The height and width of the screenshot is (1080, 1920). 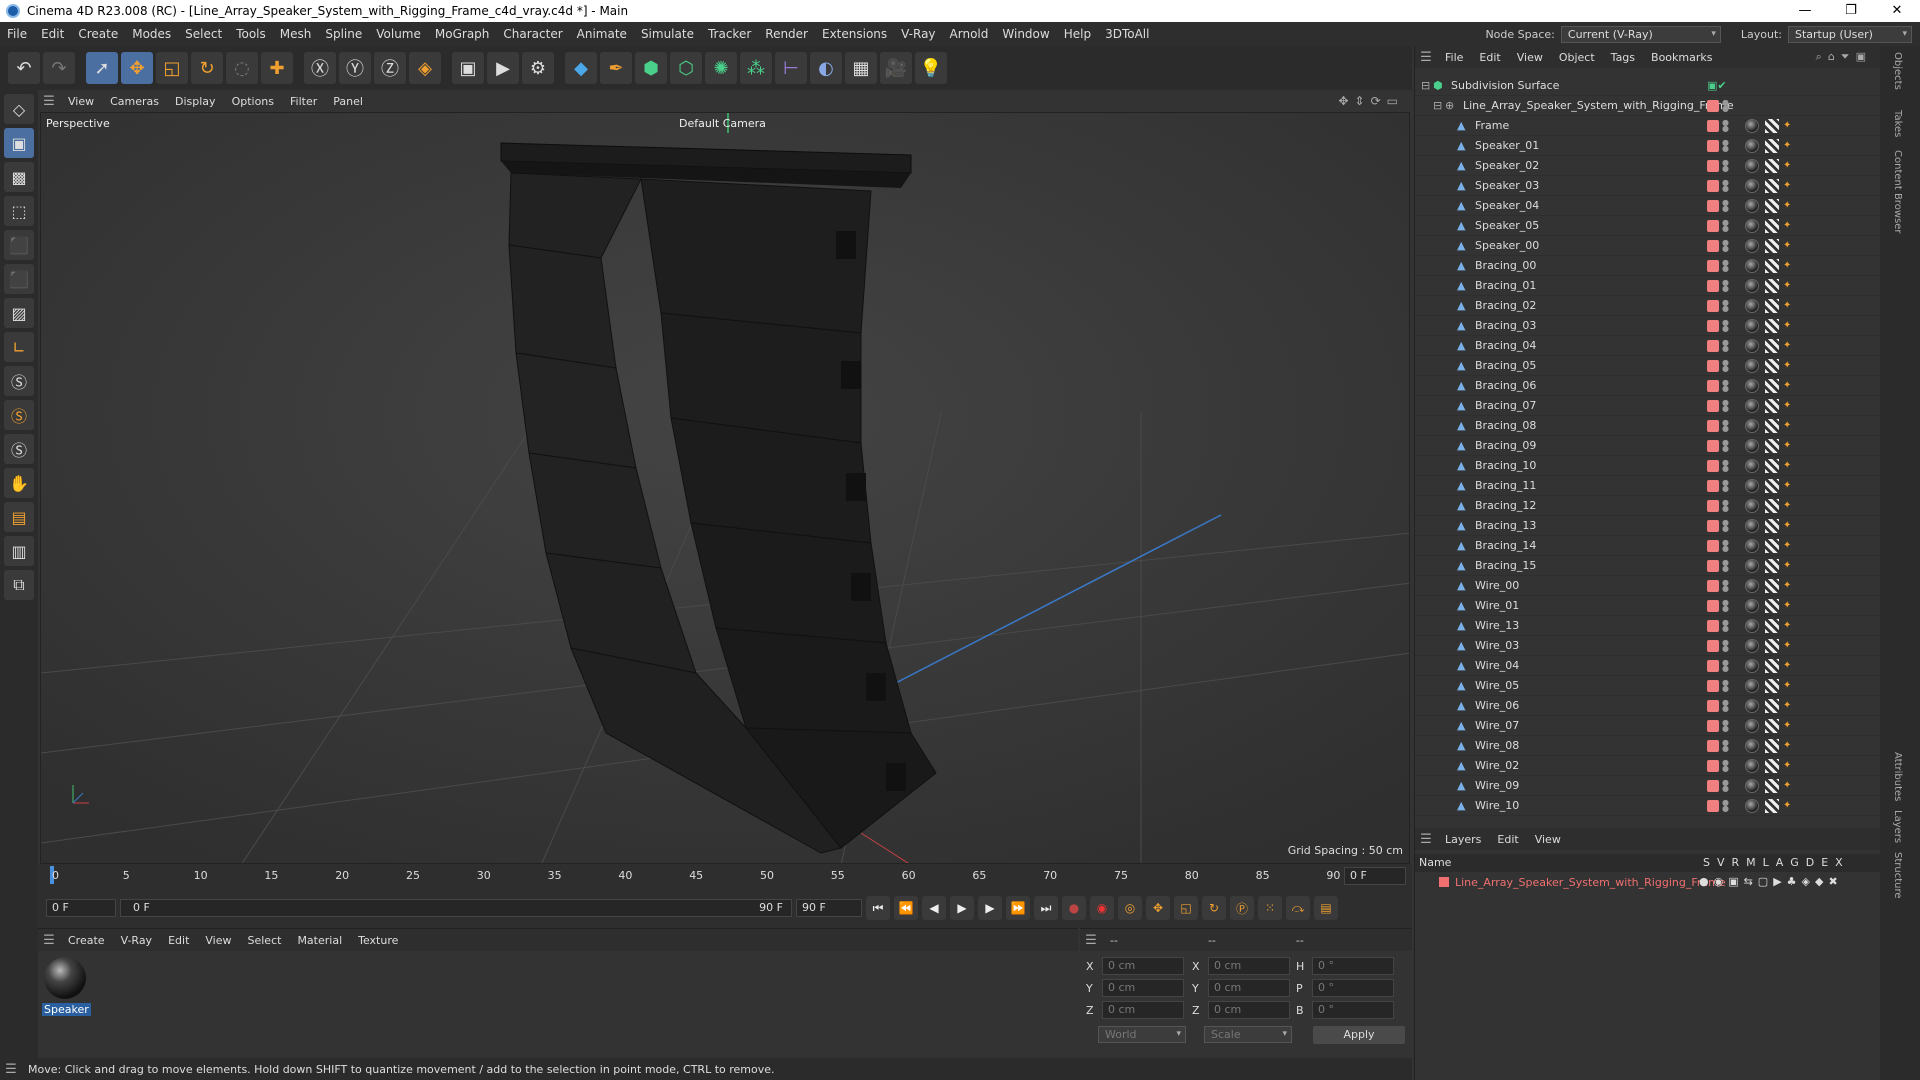 I want to click on object-row: ▲ Speaker_04 ● ● ✦, so click(x=1648, y=206).